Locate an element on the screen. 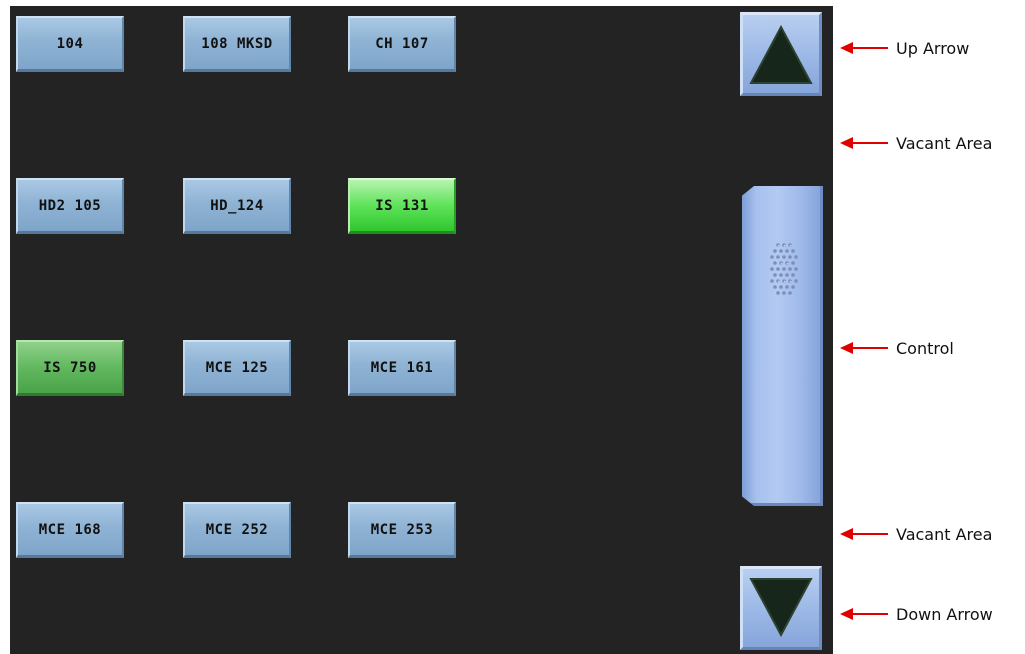  tile-button-hd-124: HD_124 is located at coordinates (237, 206).